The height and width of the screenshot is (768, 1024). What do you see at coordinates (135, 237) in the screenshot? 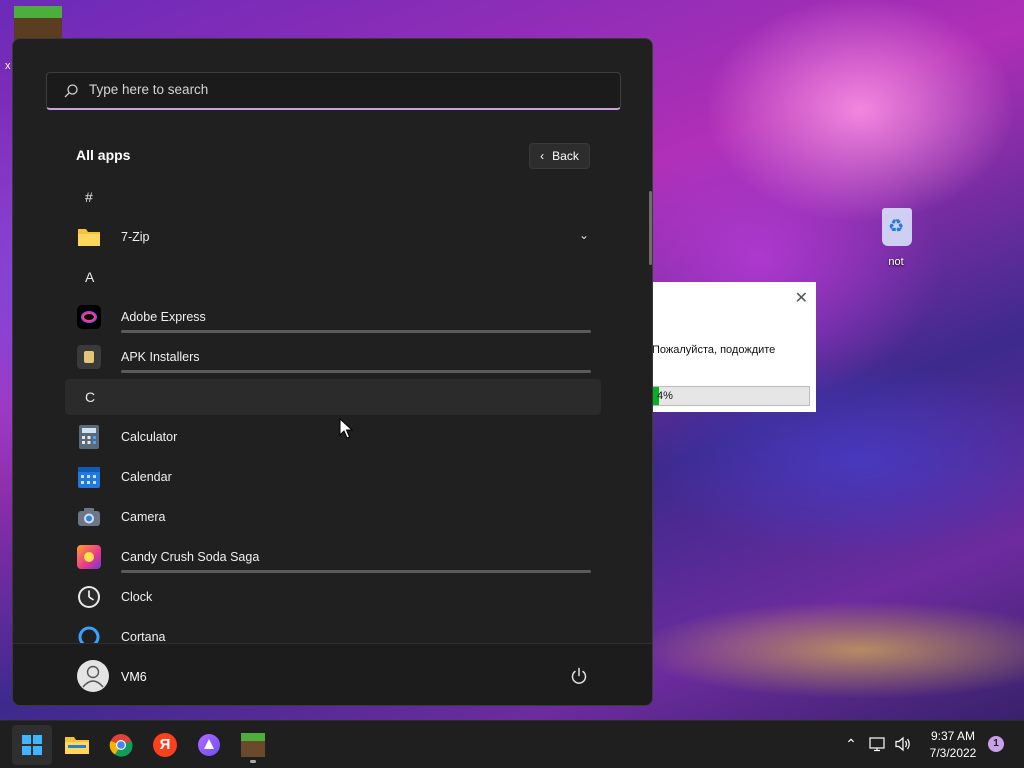
I see `app-label: 7-Zip` at bounding box center [135, 237].